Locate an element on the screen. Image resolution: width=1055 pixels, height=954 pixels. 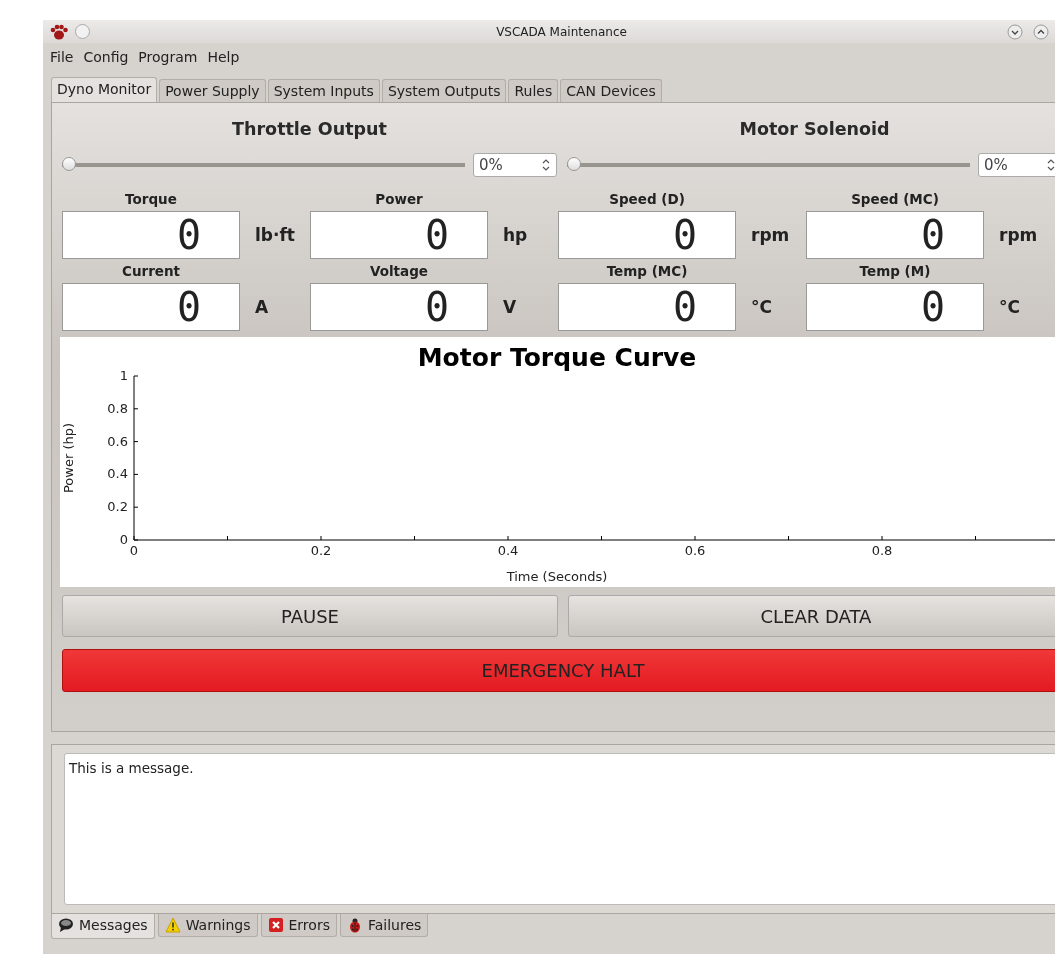
window-title: VSCADA Maintenance is located at coordinates (561, 31).